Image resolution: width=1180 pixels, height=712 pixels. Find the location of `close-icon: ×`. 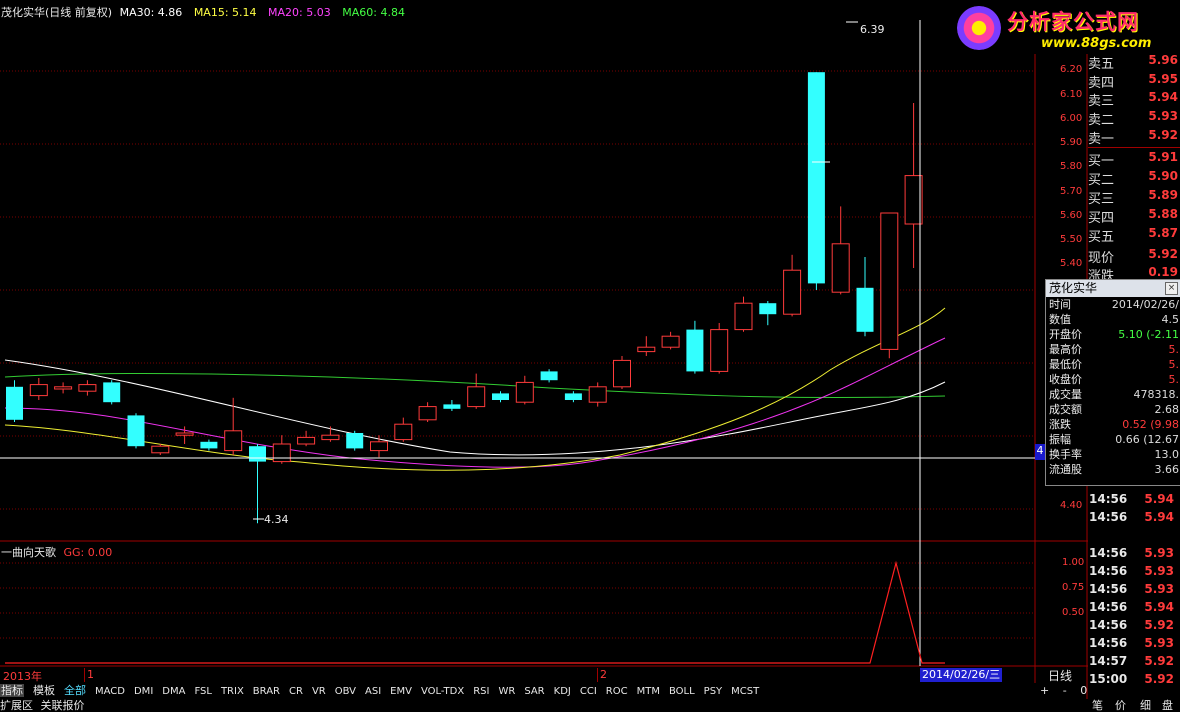

close-icon: × is located at coordinates (1171, 288).